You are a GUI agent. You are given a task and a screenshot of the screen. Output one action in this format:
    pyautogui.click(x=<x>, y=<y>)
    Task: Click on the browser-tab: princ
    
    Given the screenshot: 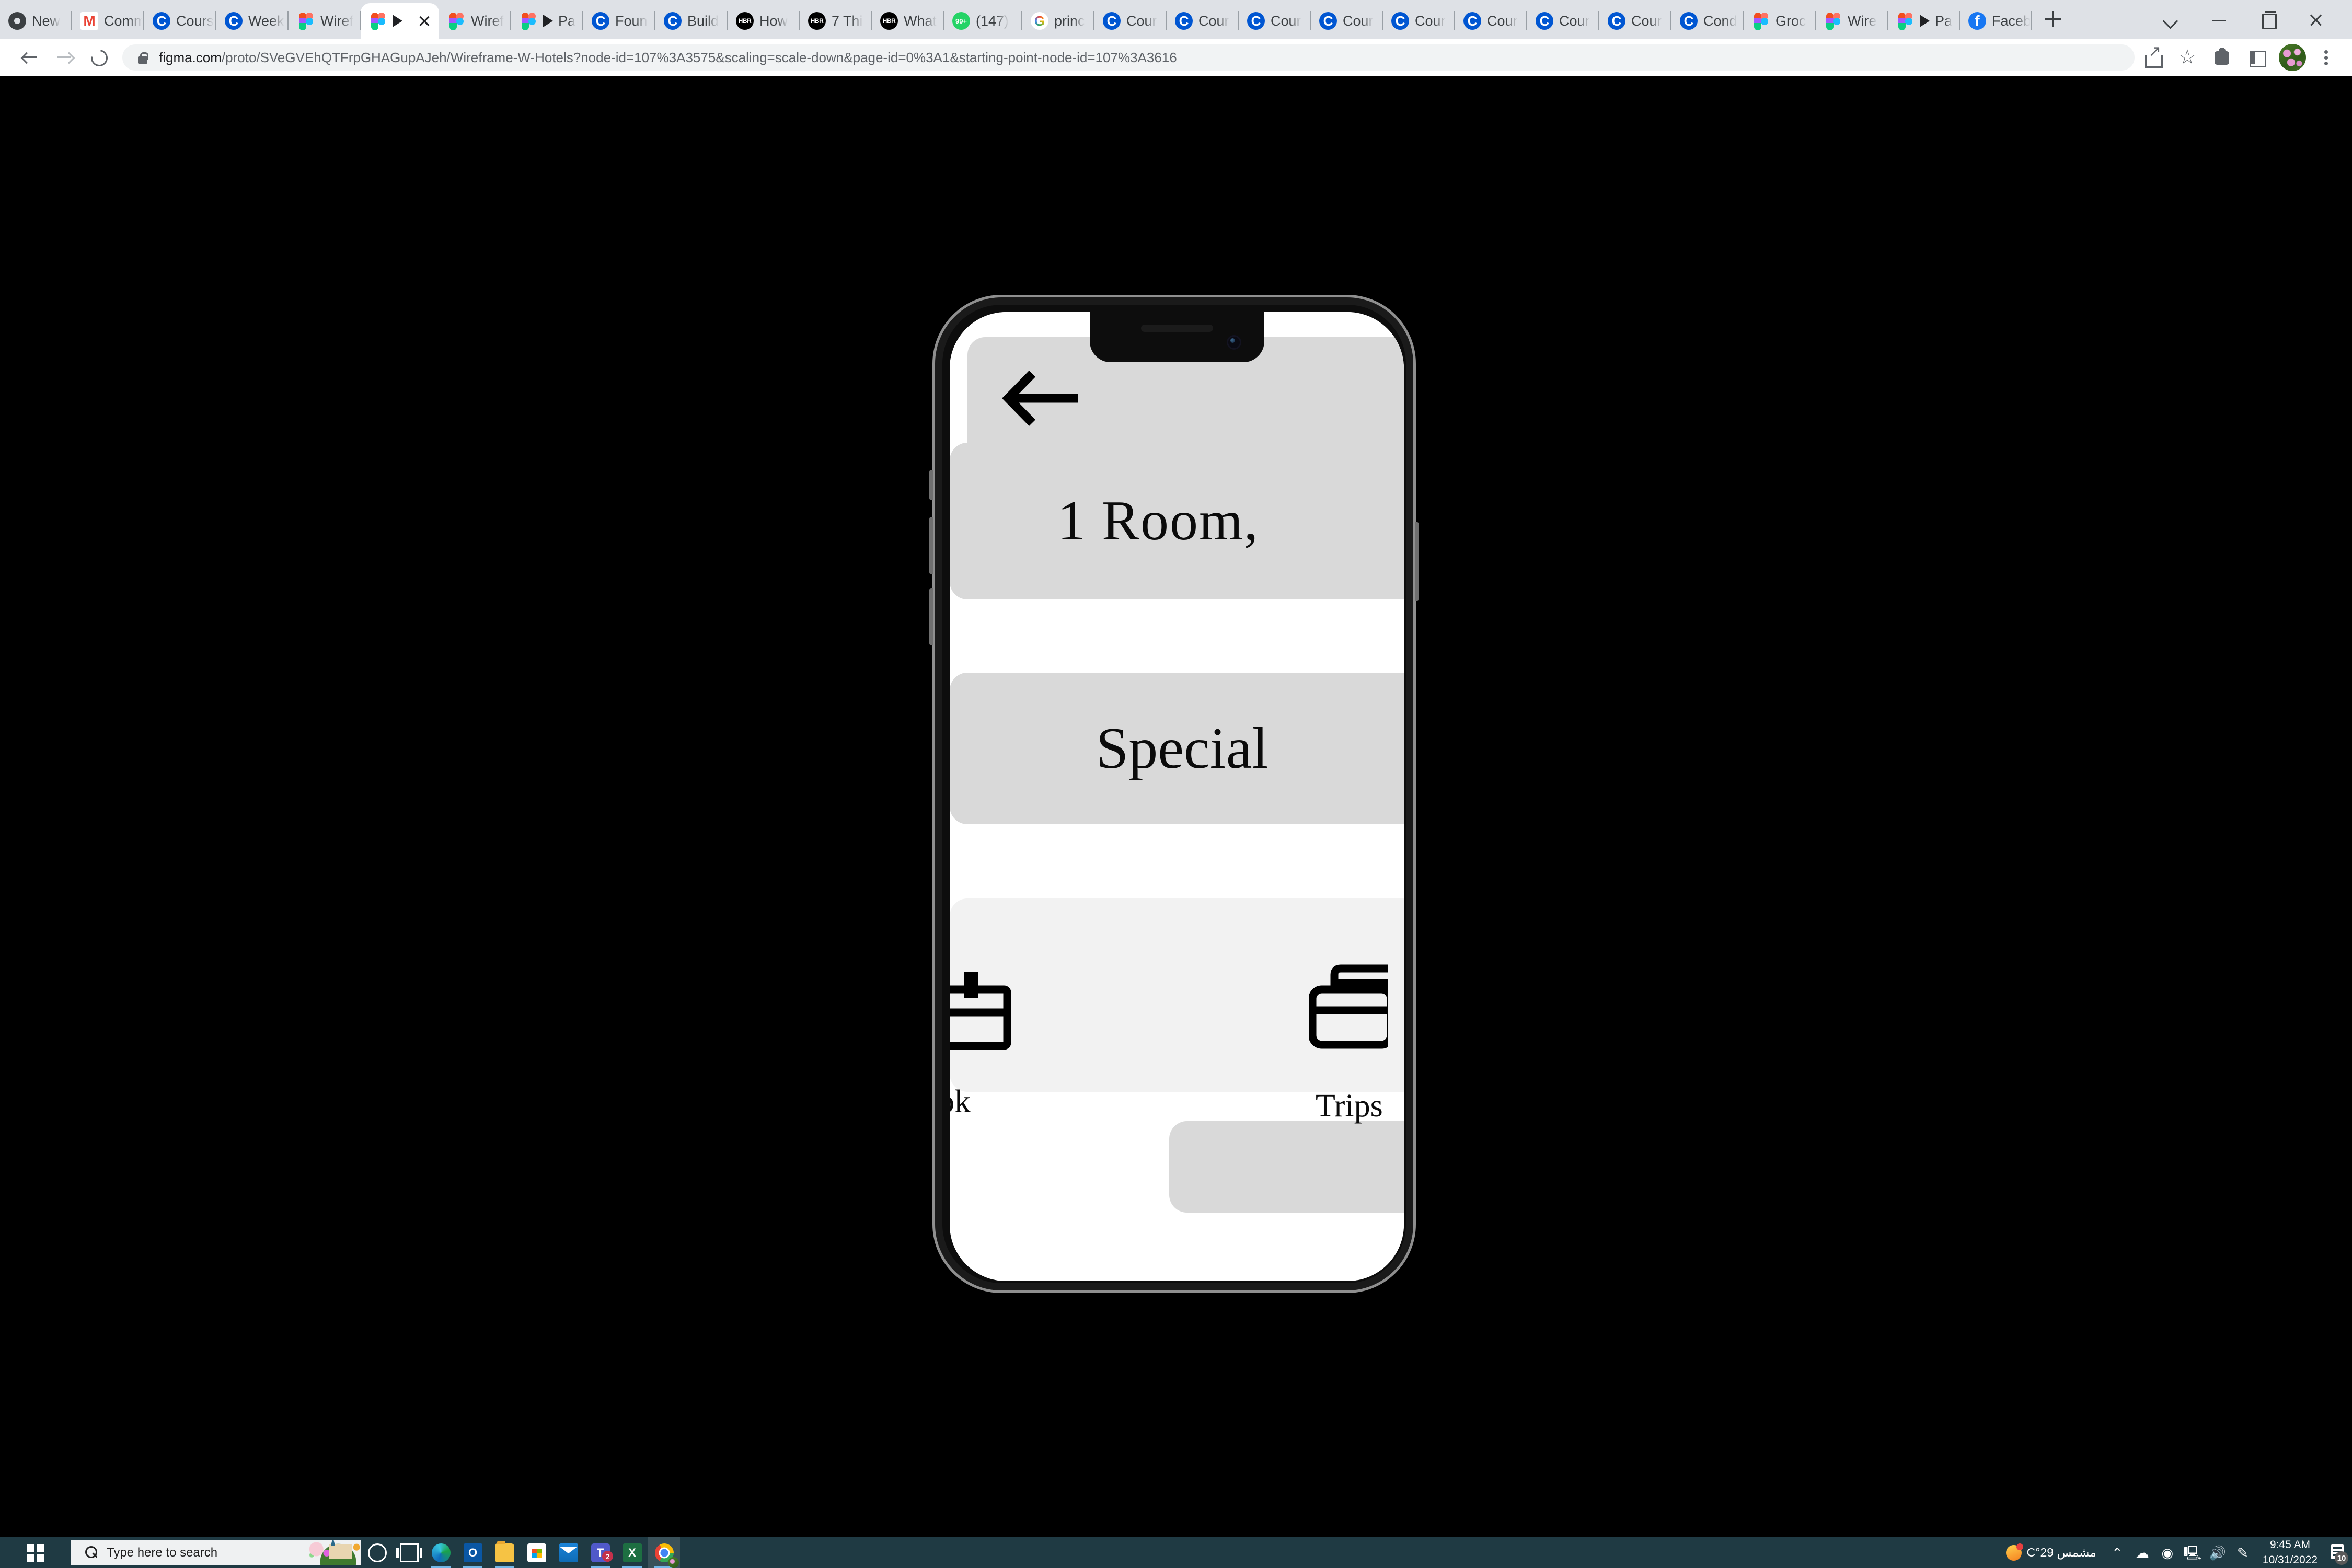 What is the action you would take?
    pyautogui.click(x=1058, y=21)
    